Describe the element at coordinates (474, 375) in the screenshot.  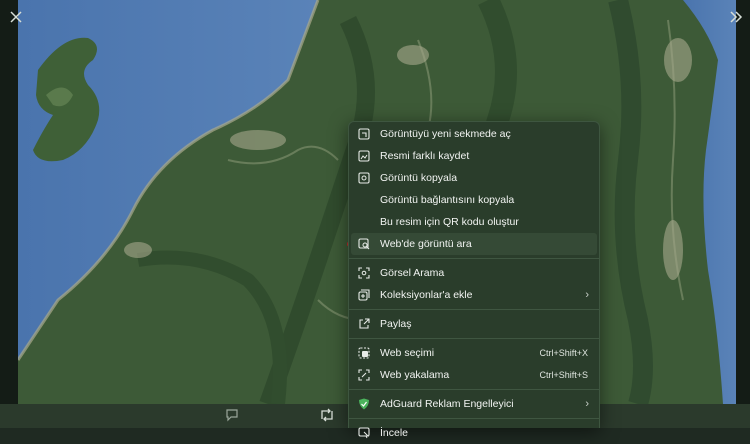
I see `menu-item-web-capture: Web yakalama Ctrl+Shift+S` at that location.